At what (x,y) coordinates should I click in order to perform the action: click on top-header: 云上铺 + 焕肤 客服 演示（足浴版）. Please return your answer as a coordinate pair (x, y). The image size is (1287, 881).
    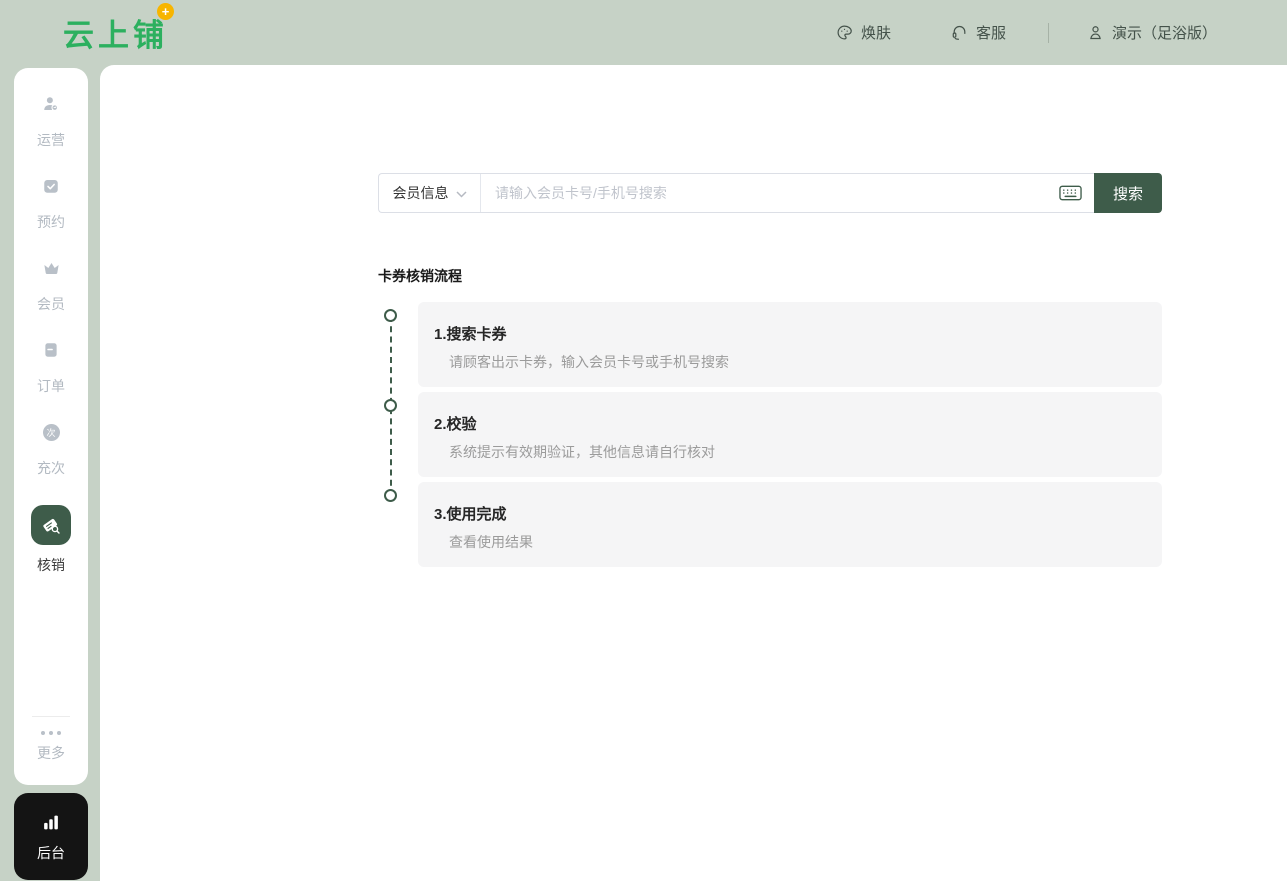
    Looking at the image, I should click on (643, 32).